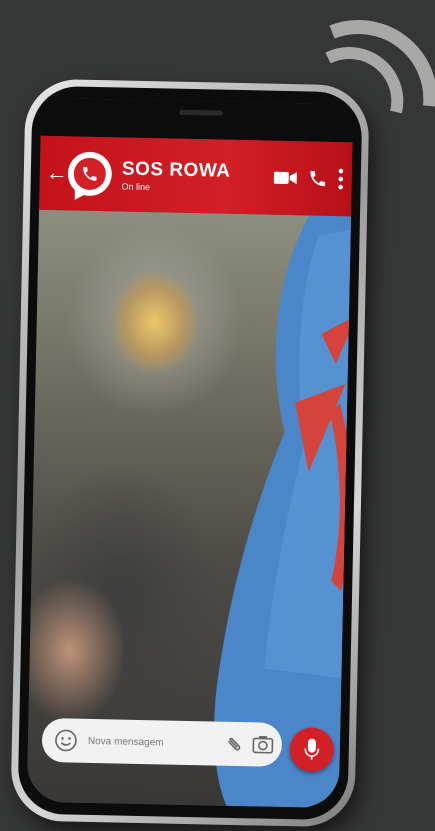 Image resolution: width=435 pixels, height=831 pixels. I want to click on header-actions, so click(308, 178).